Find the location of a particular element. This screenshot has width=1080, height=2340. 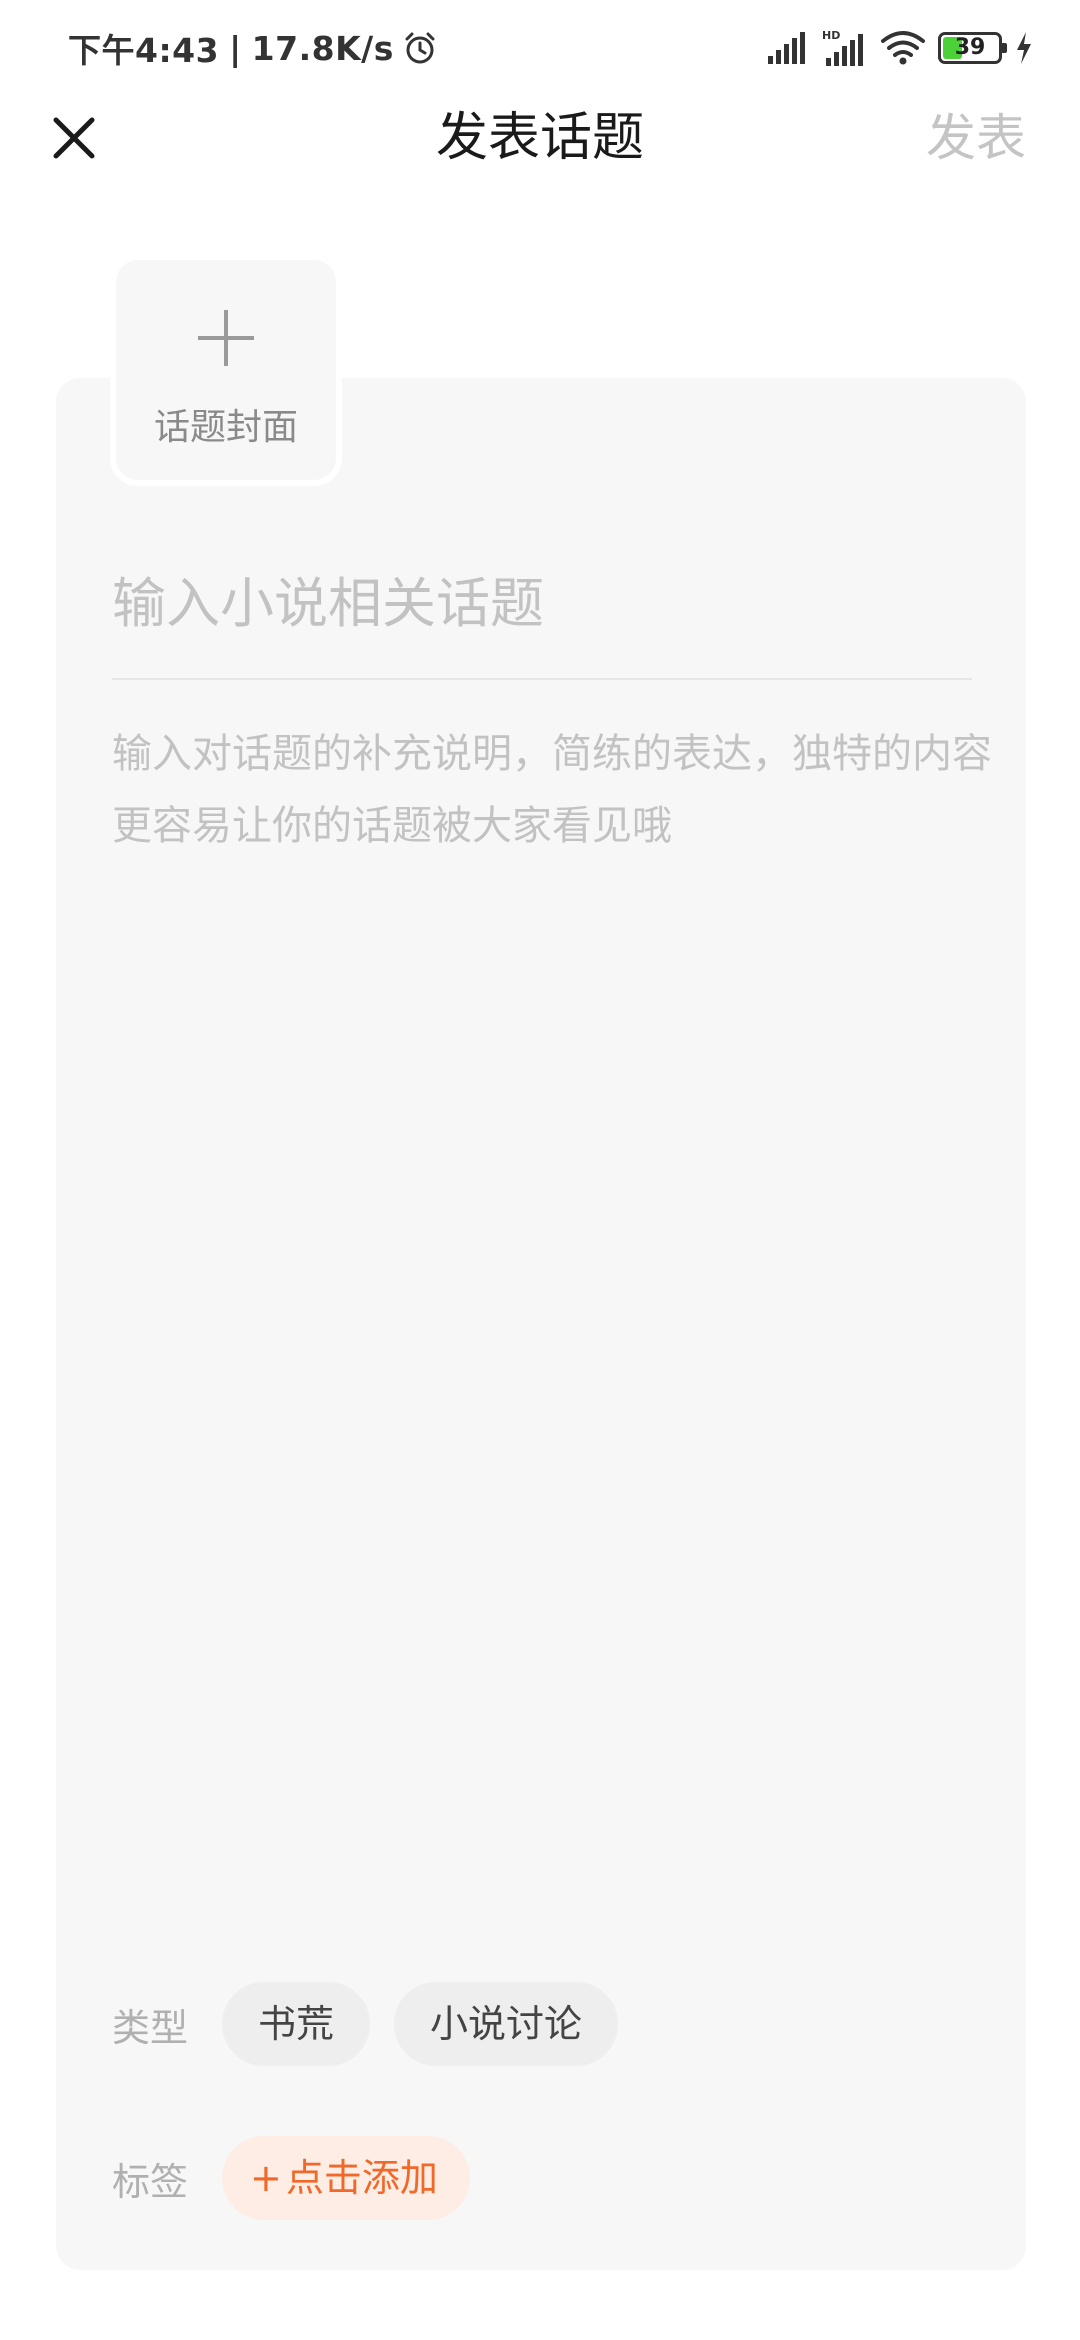

battery-cap is located at coordinates (1004, 48).